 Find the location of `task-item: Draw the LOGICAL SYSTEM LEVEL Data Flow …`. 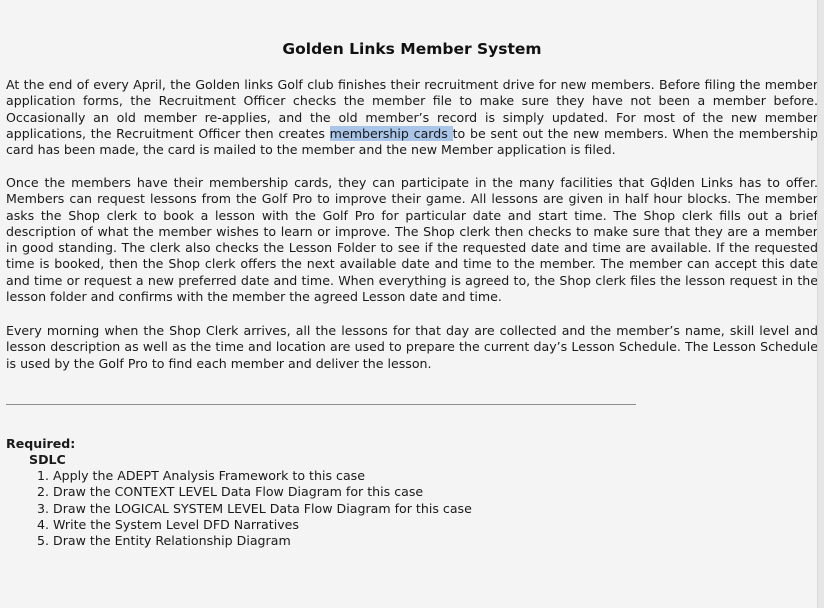

task-item: Draw the LOGICAL SYSTEM LEVEL Data Flow … is located at coordinates (262, 509).